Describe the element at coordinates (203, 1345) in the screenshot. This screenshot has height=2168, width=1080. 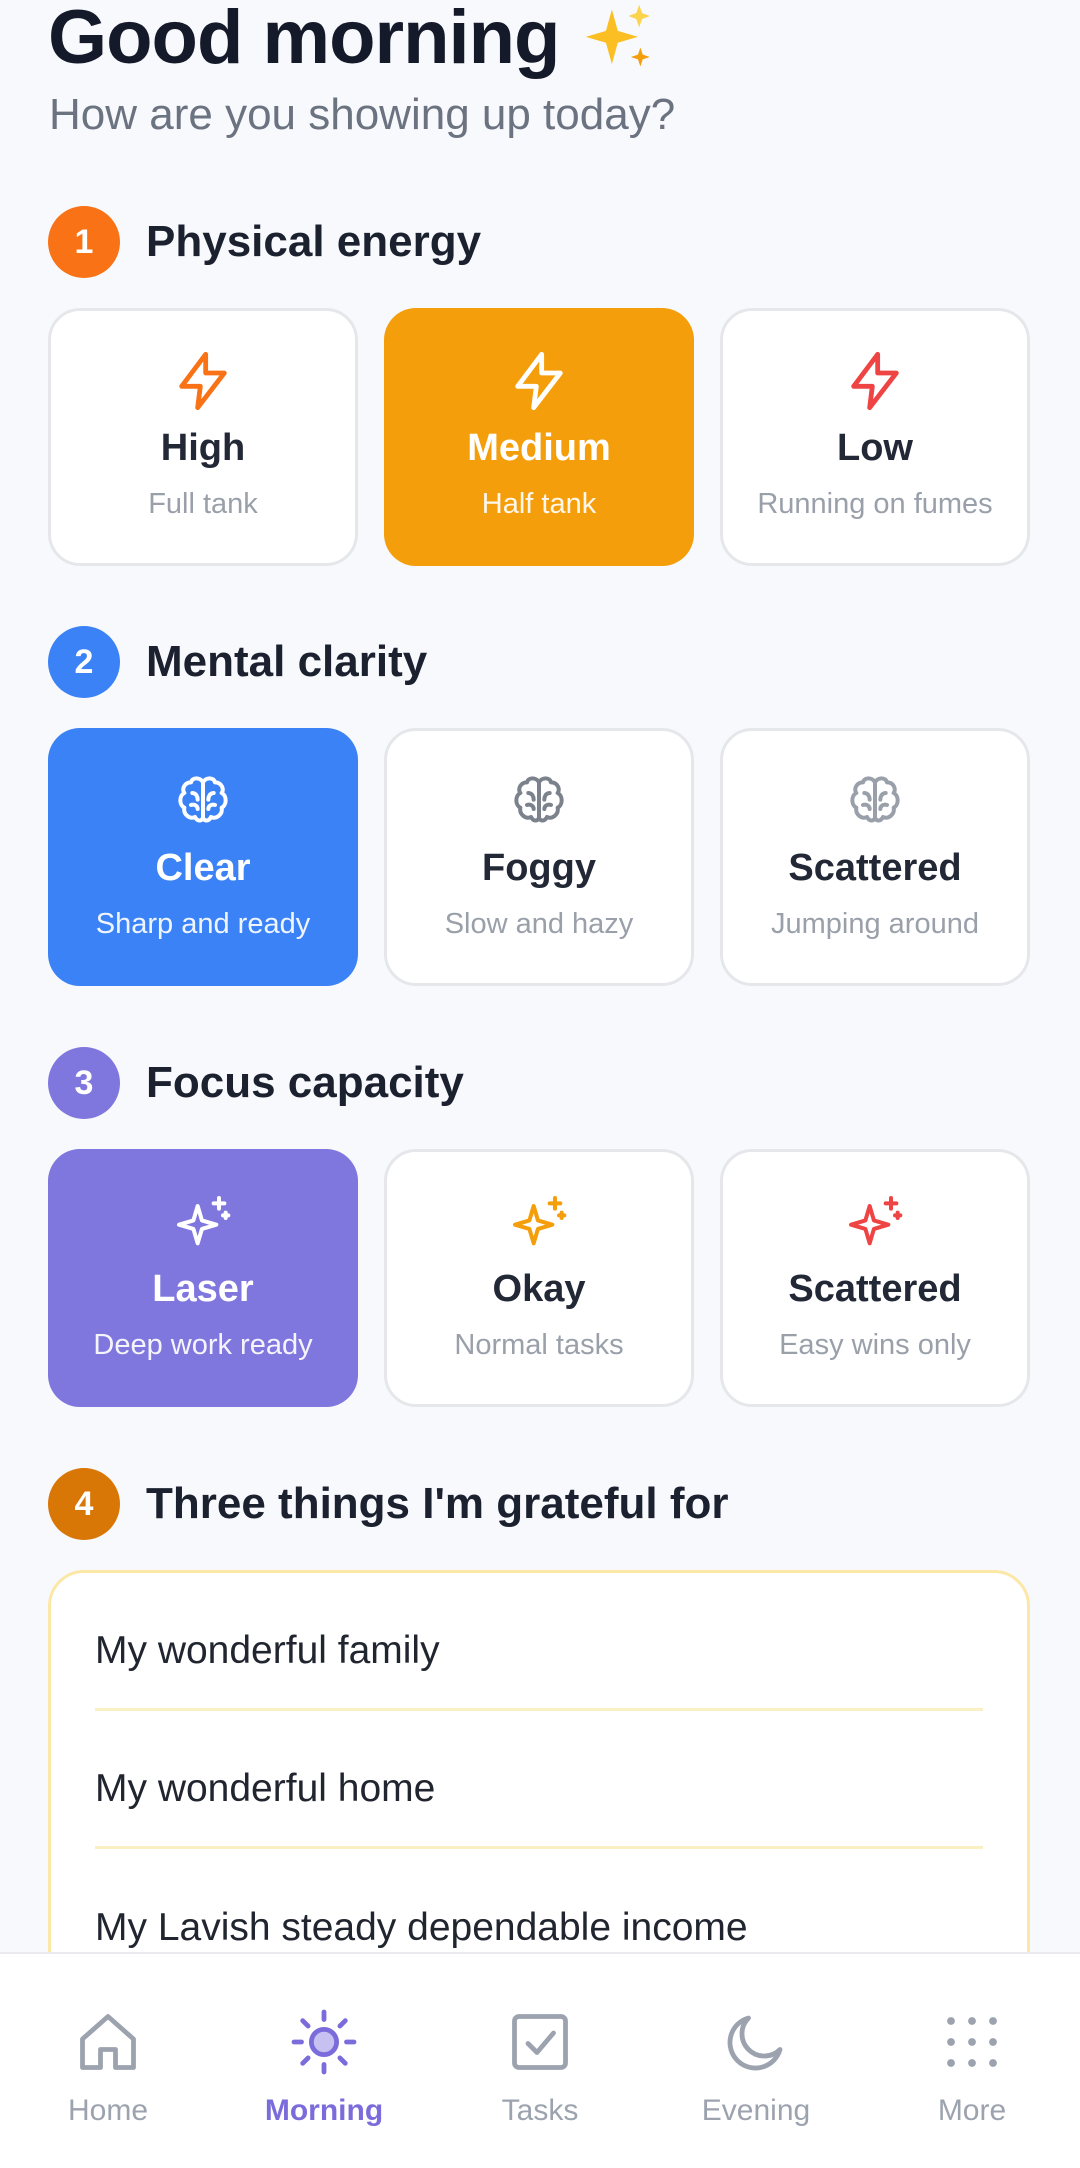
I see `option-description: Deep work ready` at that location.